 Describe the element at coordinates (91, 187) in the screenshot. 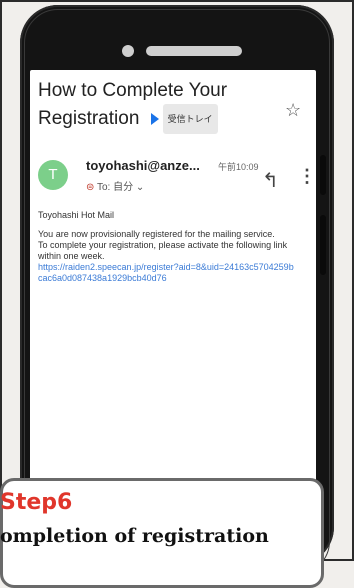

I see `recipient-mark-icon: ⊜` at that location.